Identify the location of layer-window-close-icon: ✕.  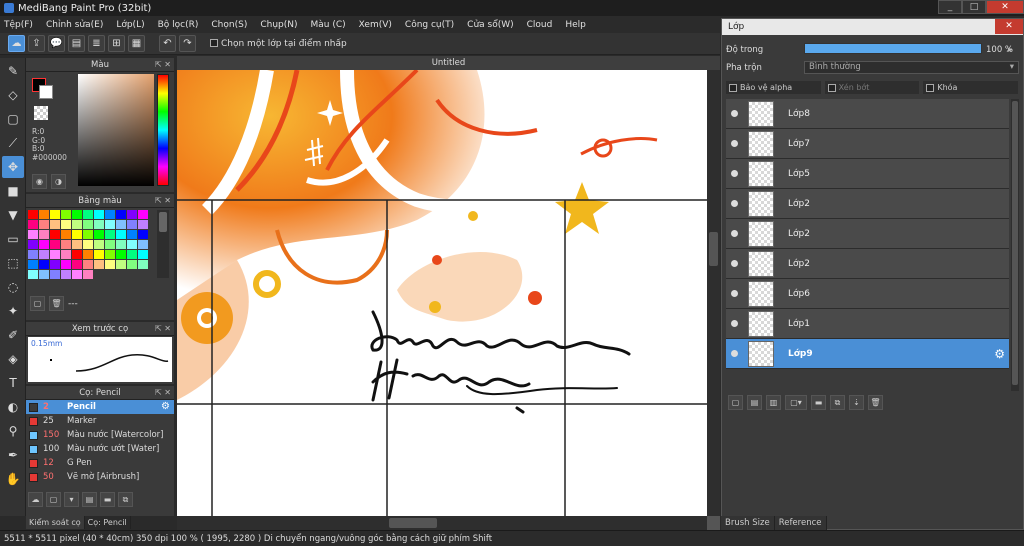
(1009, 26).